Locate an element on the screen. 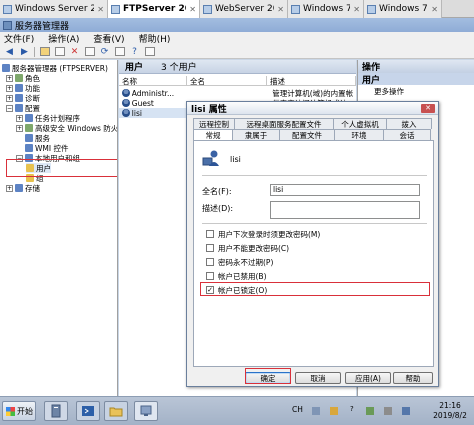 Image resolution: width=474 pixels, height=425 pixels. tab-remote-control: 远程控制 is located at coordinates (214, 123).